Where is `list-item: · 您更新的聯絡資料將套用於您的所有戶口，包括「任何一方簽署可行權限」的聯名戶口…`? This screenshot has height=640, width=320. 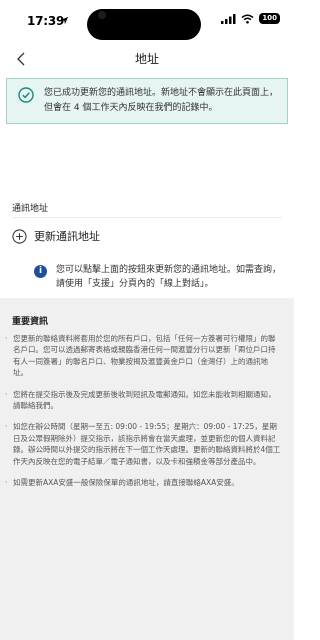
list-item: · 您更新的聯絡資料將套用於您的所有戶口，包括「任何一方簽署可行權限」的聯名戶口… is located at coordinates (143, 356).